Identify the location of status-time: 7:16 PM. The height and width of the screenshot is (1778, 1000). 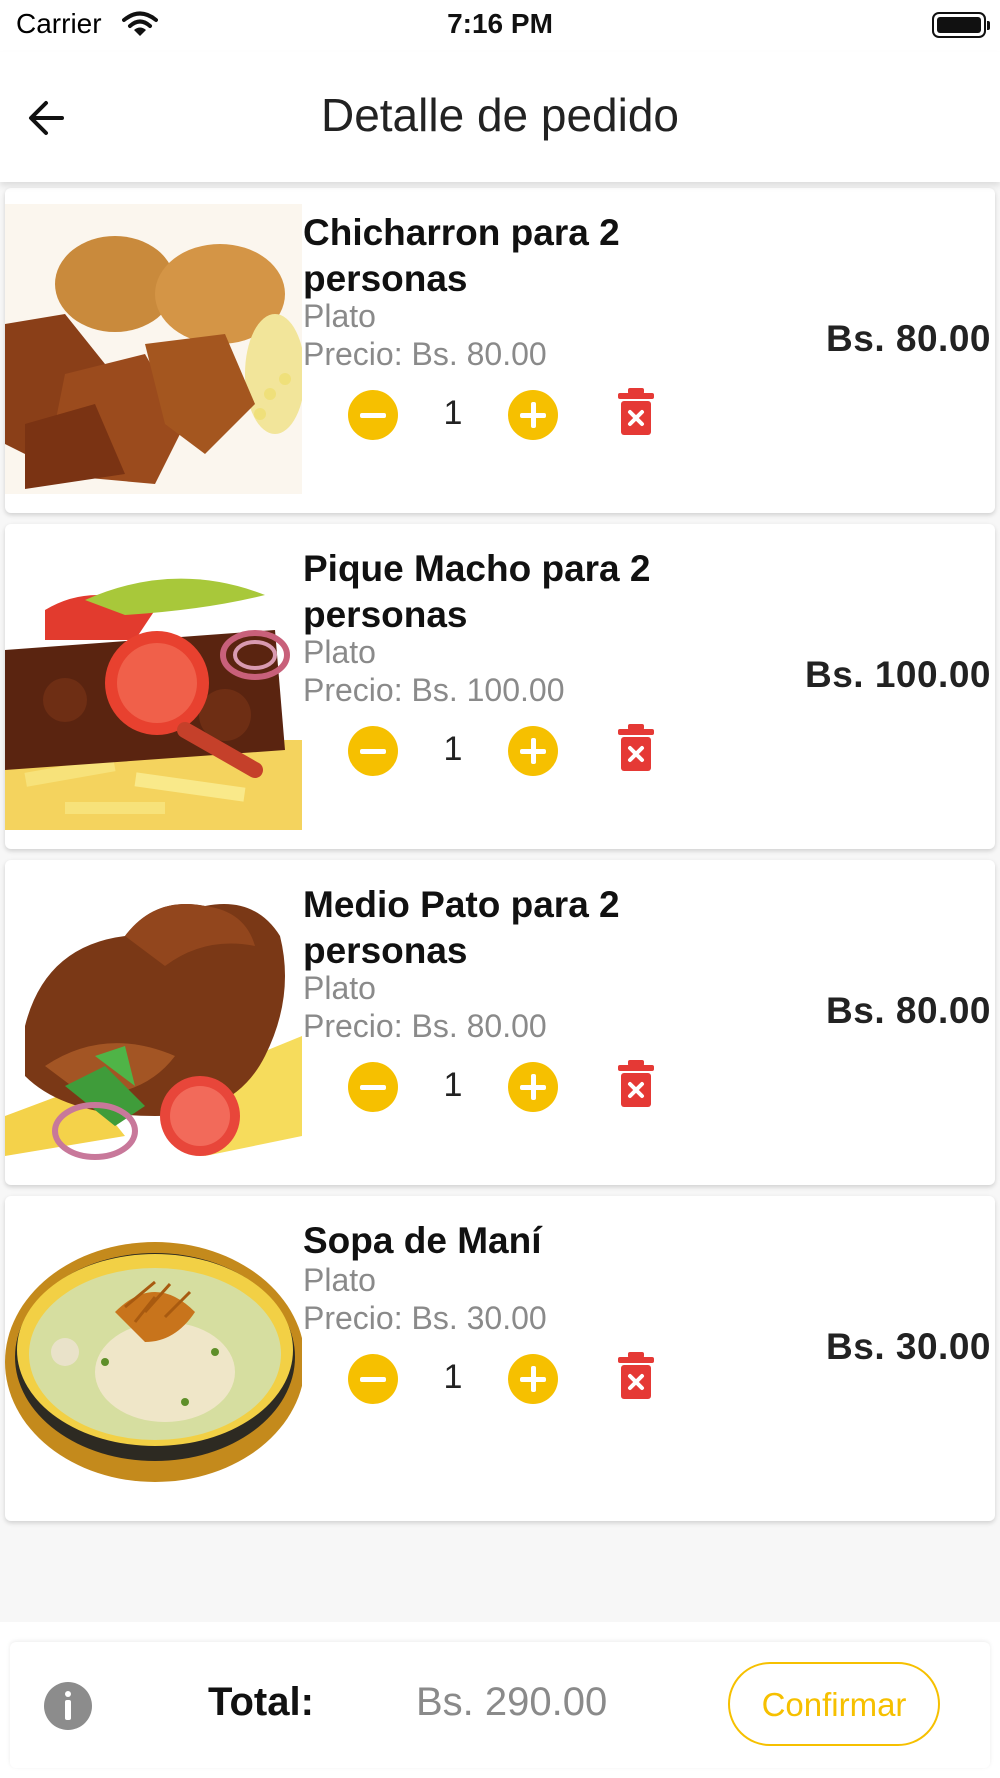
(500, 23).